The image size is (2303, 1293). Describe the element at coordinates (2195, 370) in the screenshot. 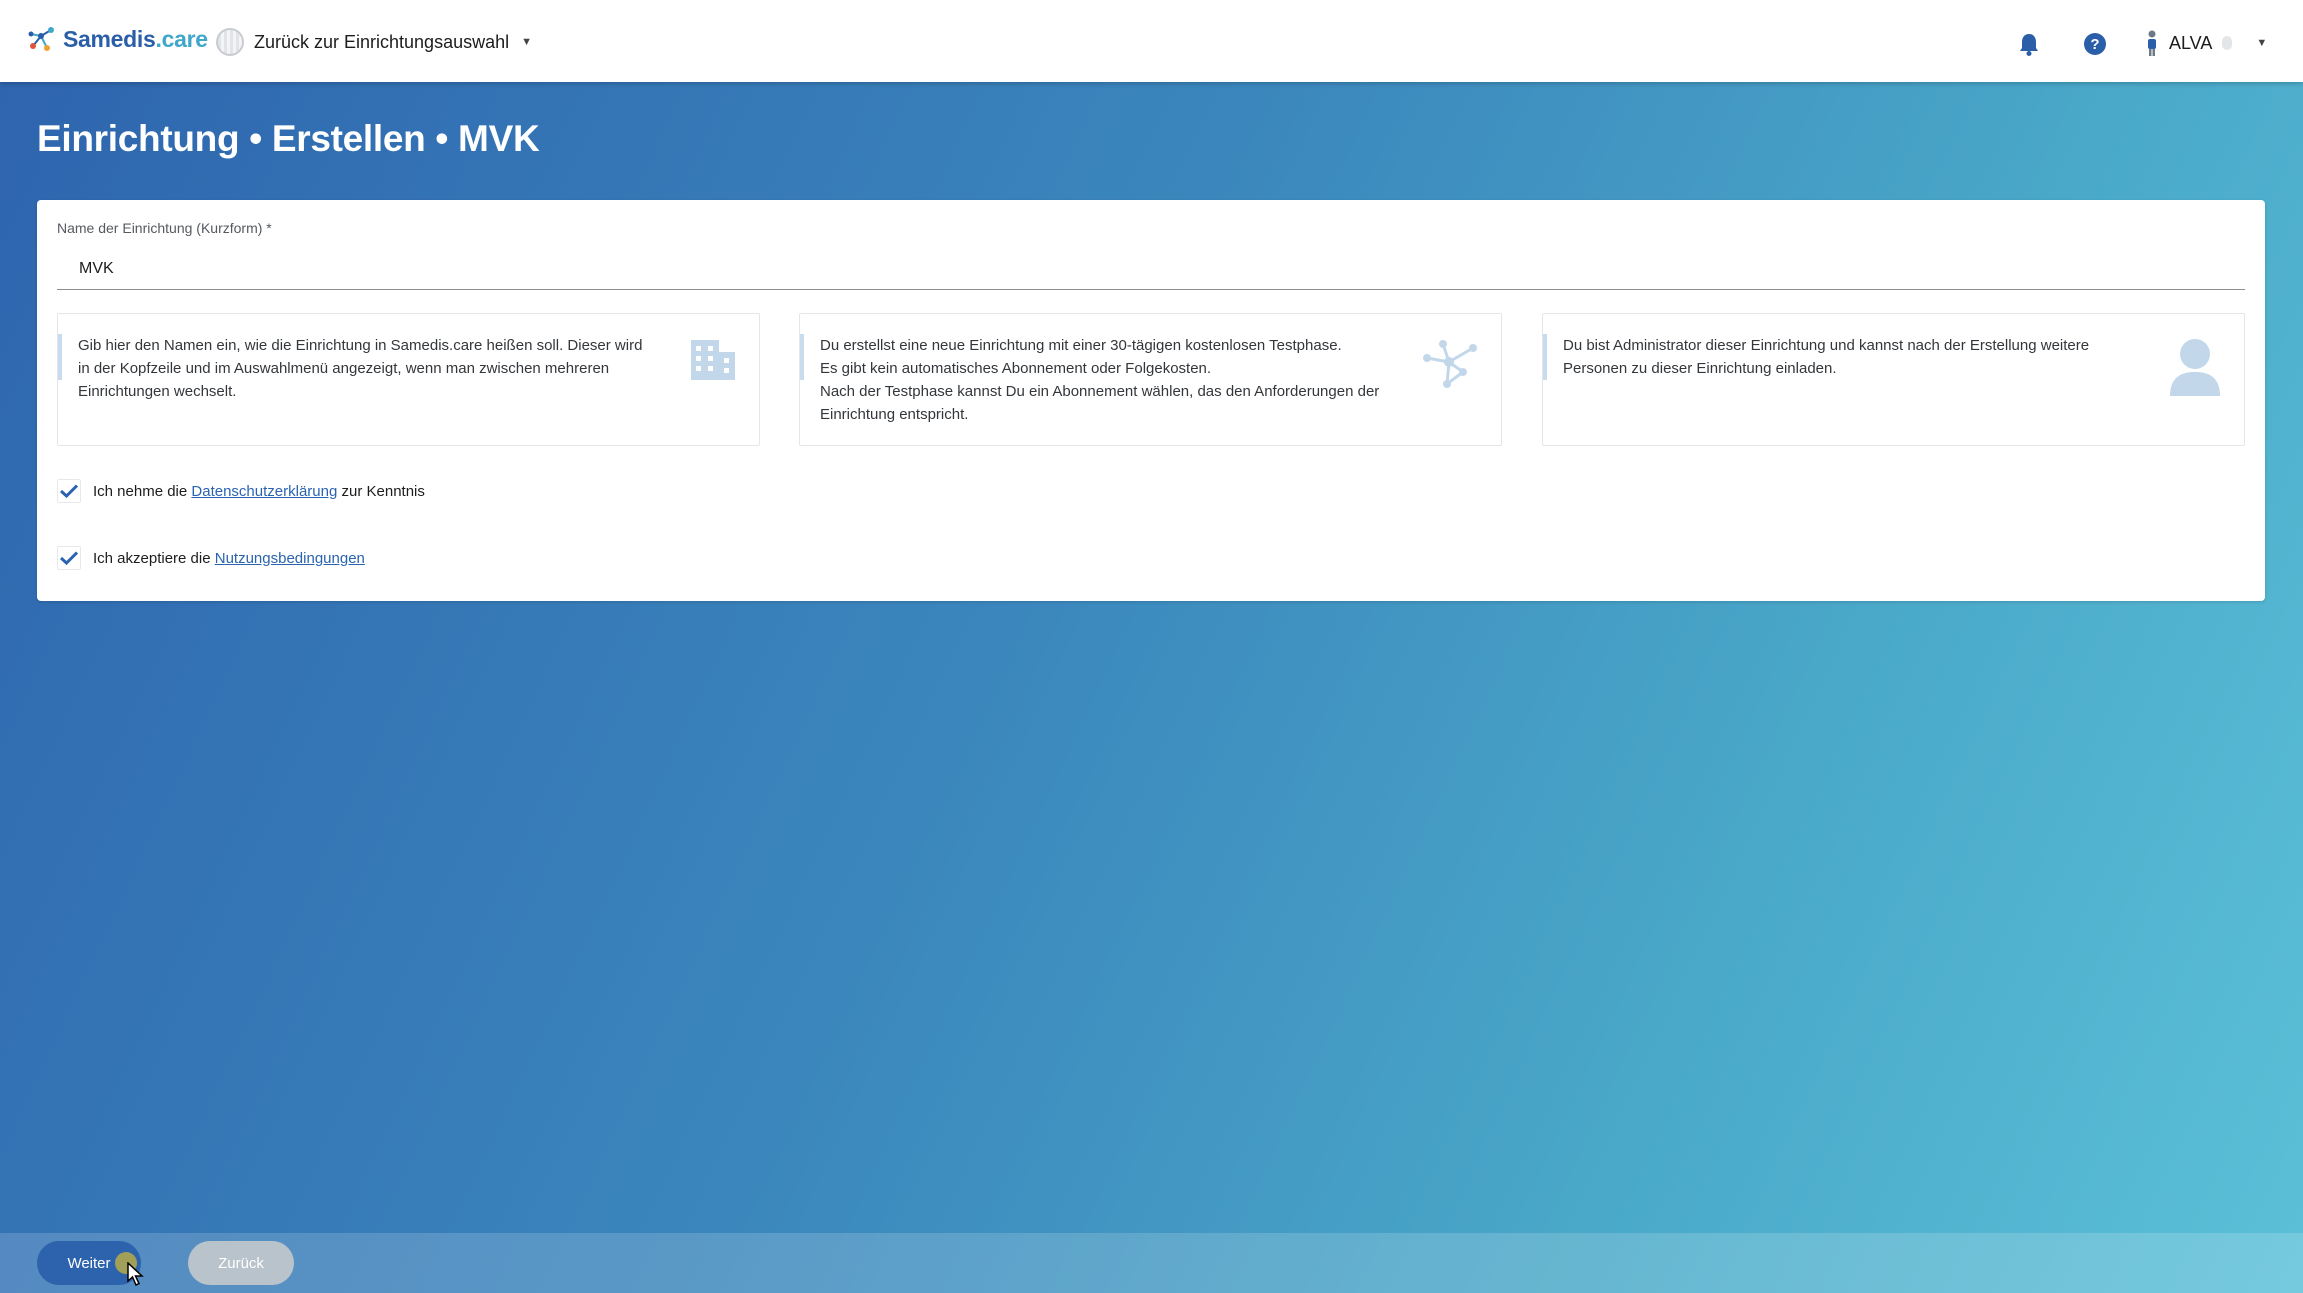

I see `person-icon` at that location.